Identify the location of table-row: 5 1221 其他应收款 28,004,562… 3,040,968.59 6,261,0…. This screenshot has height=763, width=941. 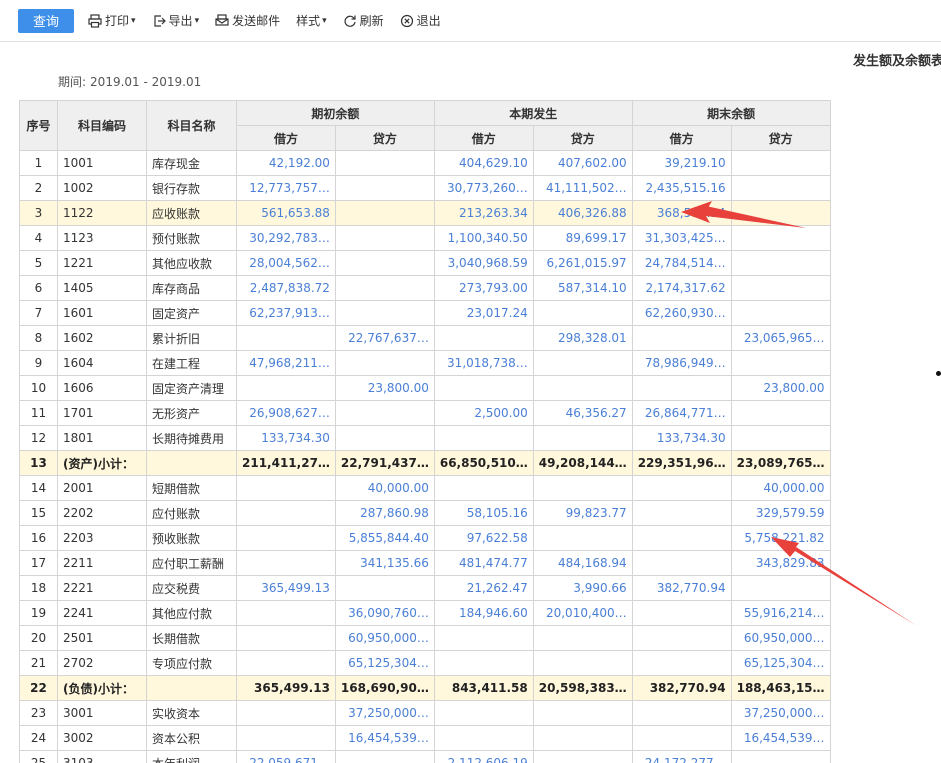
(425, 263).